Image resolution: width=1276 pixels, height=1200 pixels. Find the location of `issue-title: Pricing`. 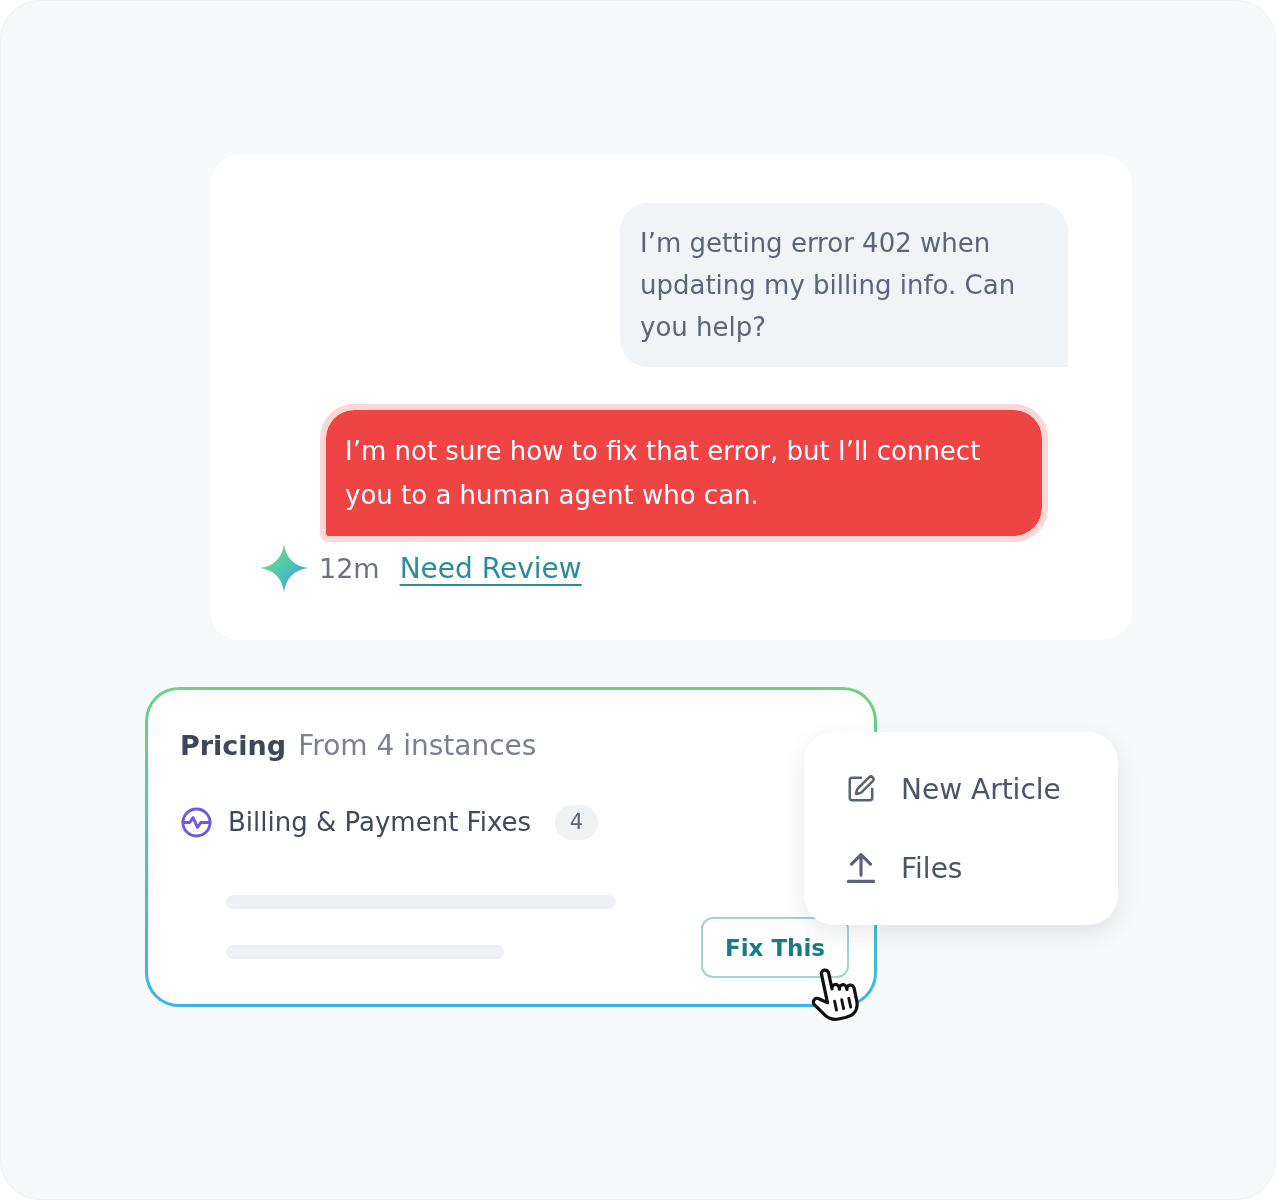

issue-title: Pricing is located at coordinates (233, 746).